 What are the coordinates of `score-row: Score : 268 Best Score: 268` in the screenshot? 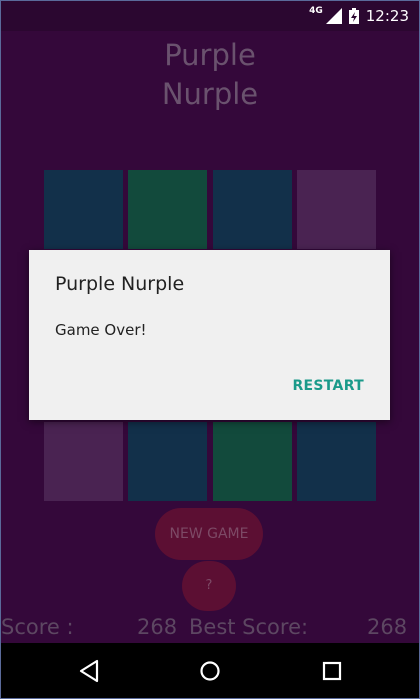 It's located at (210, 629).